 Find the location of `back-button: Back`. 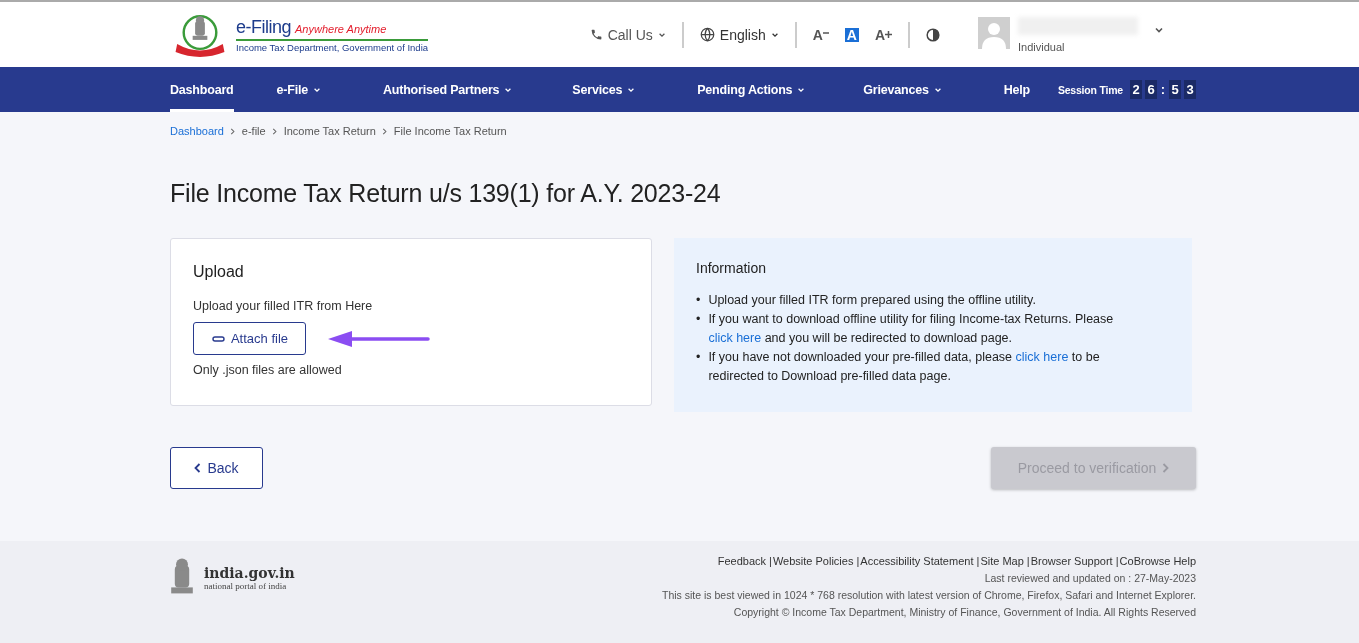

back-button: Back is located at coordinates (216, 468).